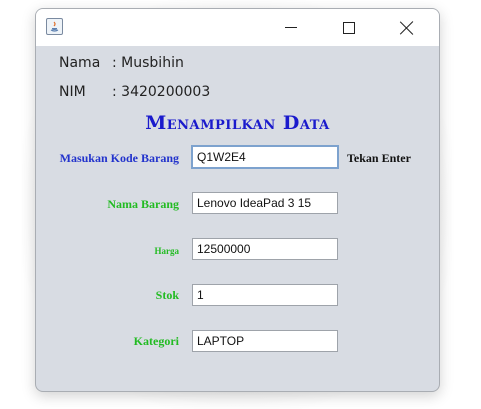 This screenshot has width=481, height=409. Describe the element at coordinates (167, 251) in the screenshot. I see `harga-label: Harga` at that location.